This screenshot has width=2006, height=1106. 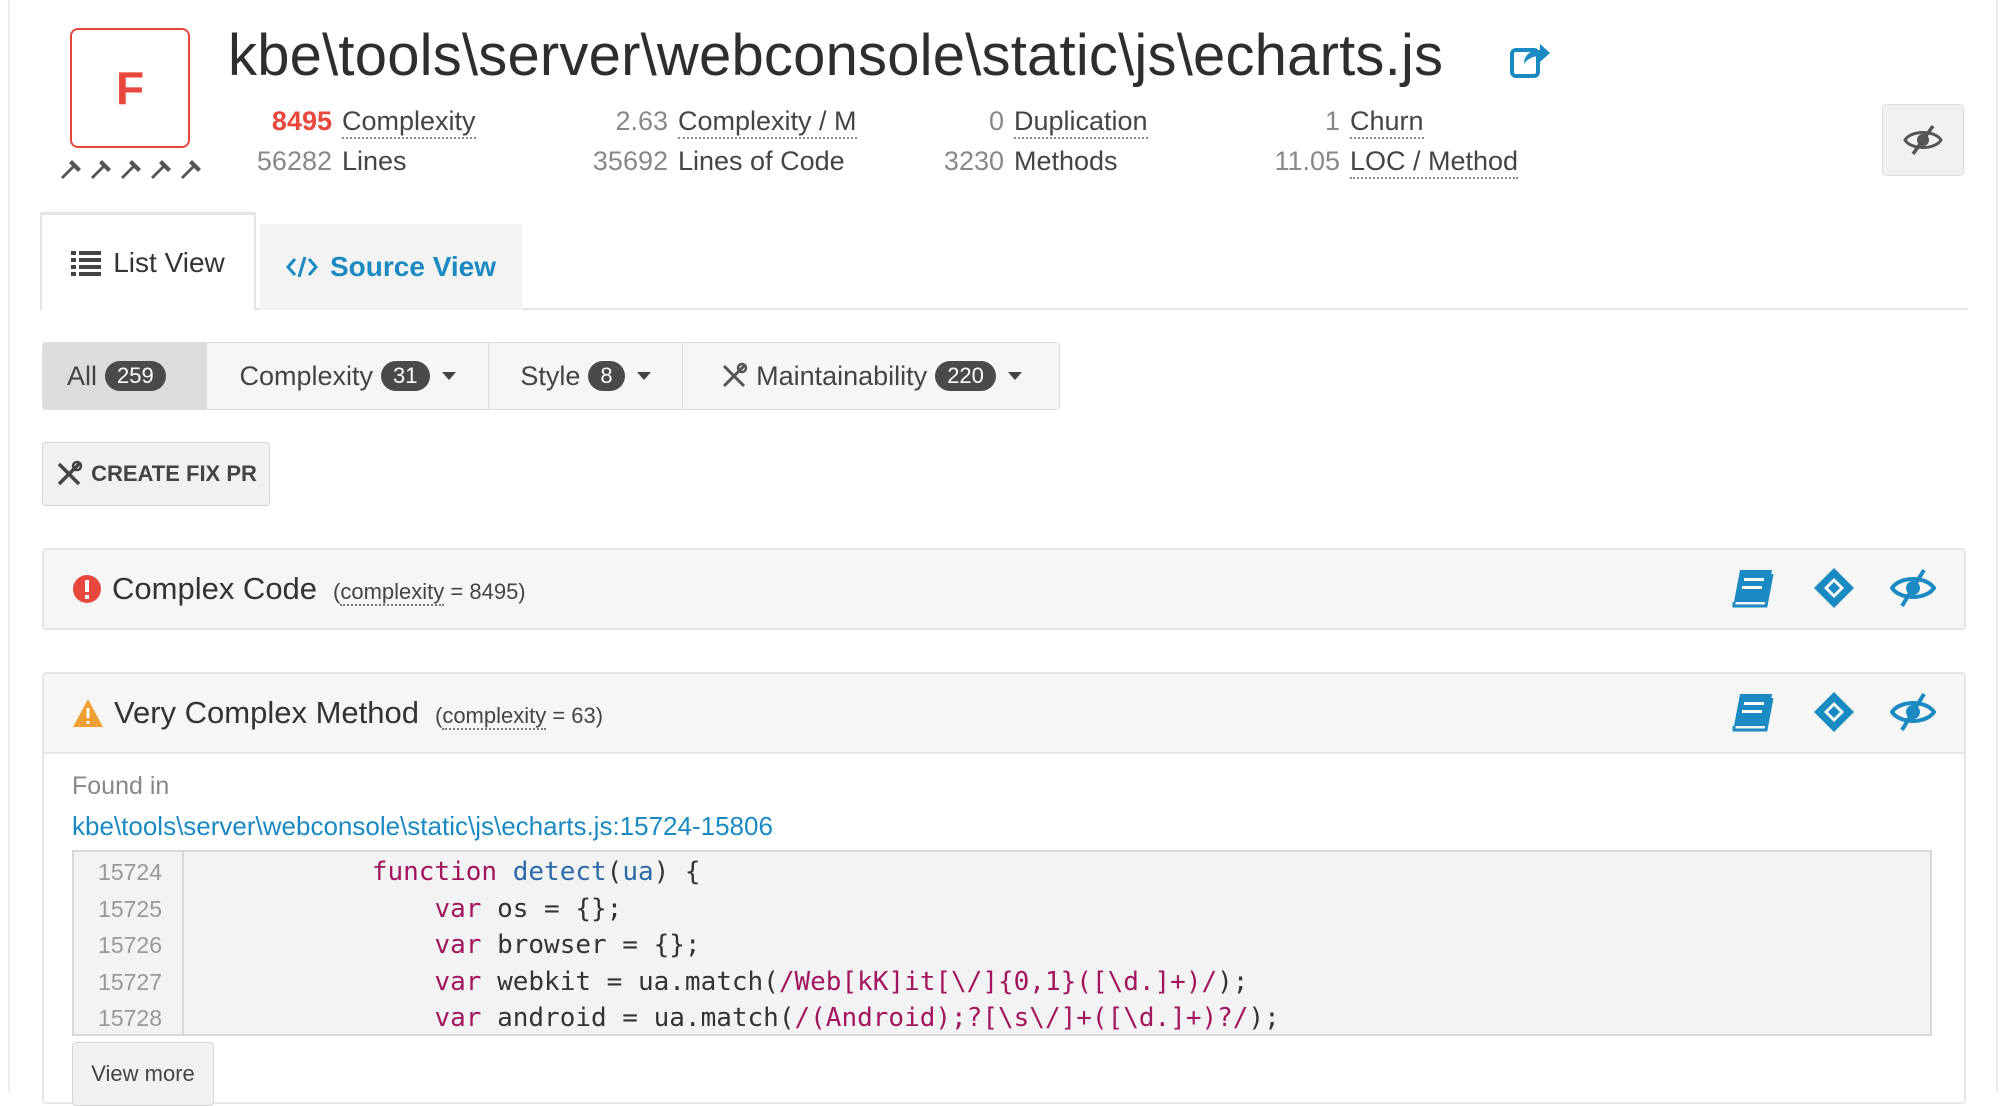 I want to click on code-line: var browser = {};, so click(x=567, y=945).